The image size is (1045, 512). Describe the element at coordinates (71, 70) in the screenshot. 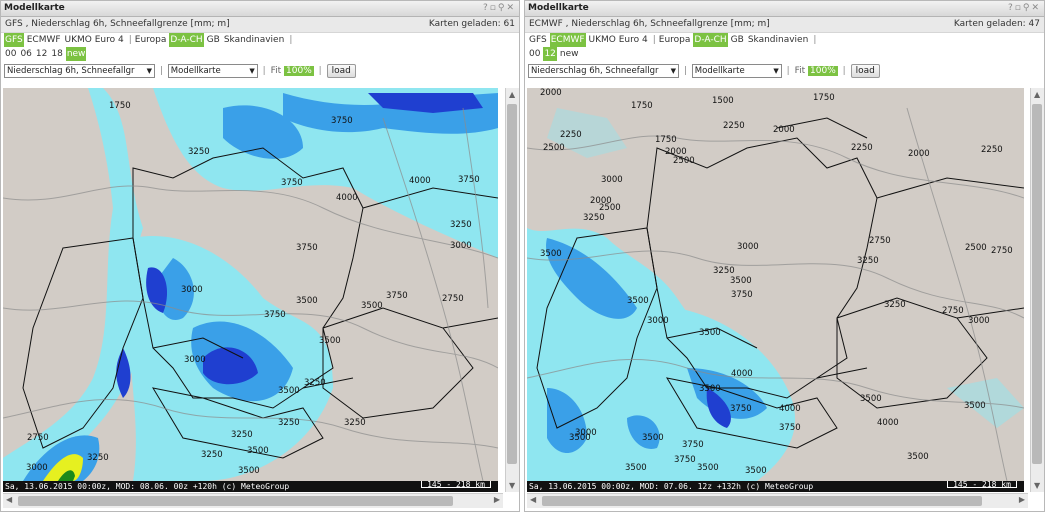

I see `parameter-select-value: Niederschlag 6h, Schneefallgr` at that location.